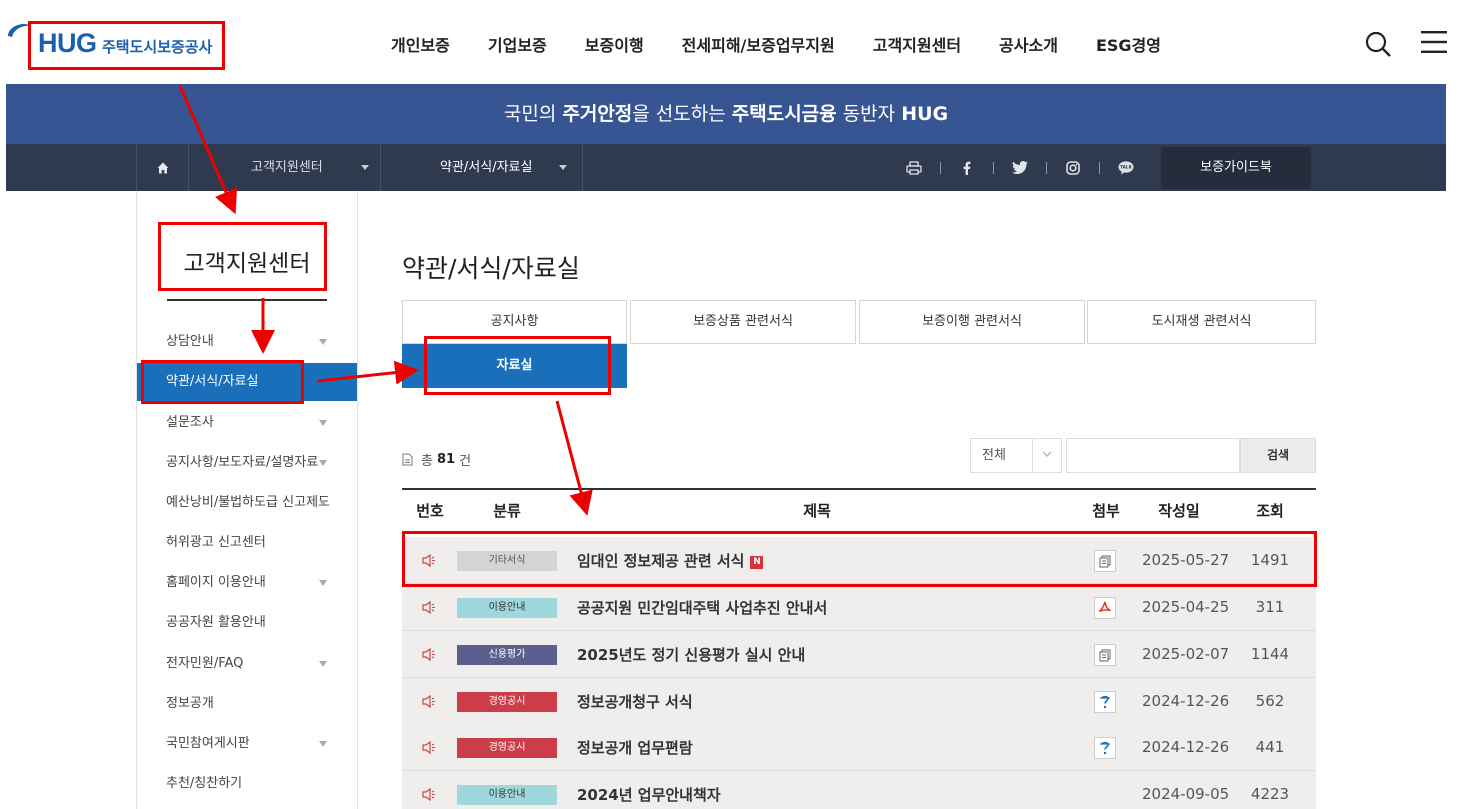  What do you see at coordinates (859, 701) in the screenshot?
I see `table-row: 경영공시 정보공개청구 서식 2024-12-26 562` at bounding box center [859, 701].